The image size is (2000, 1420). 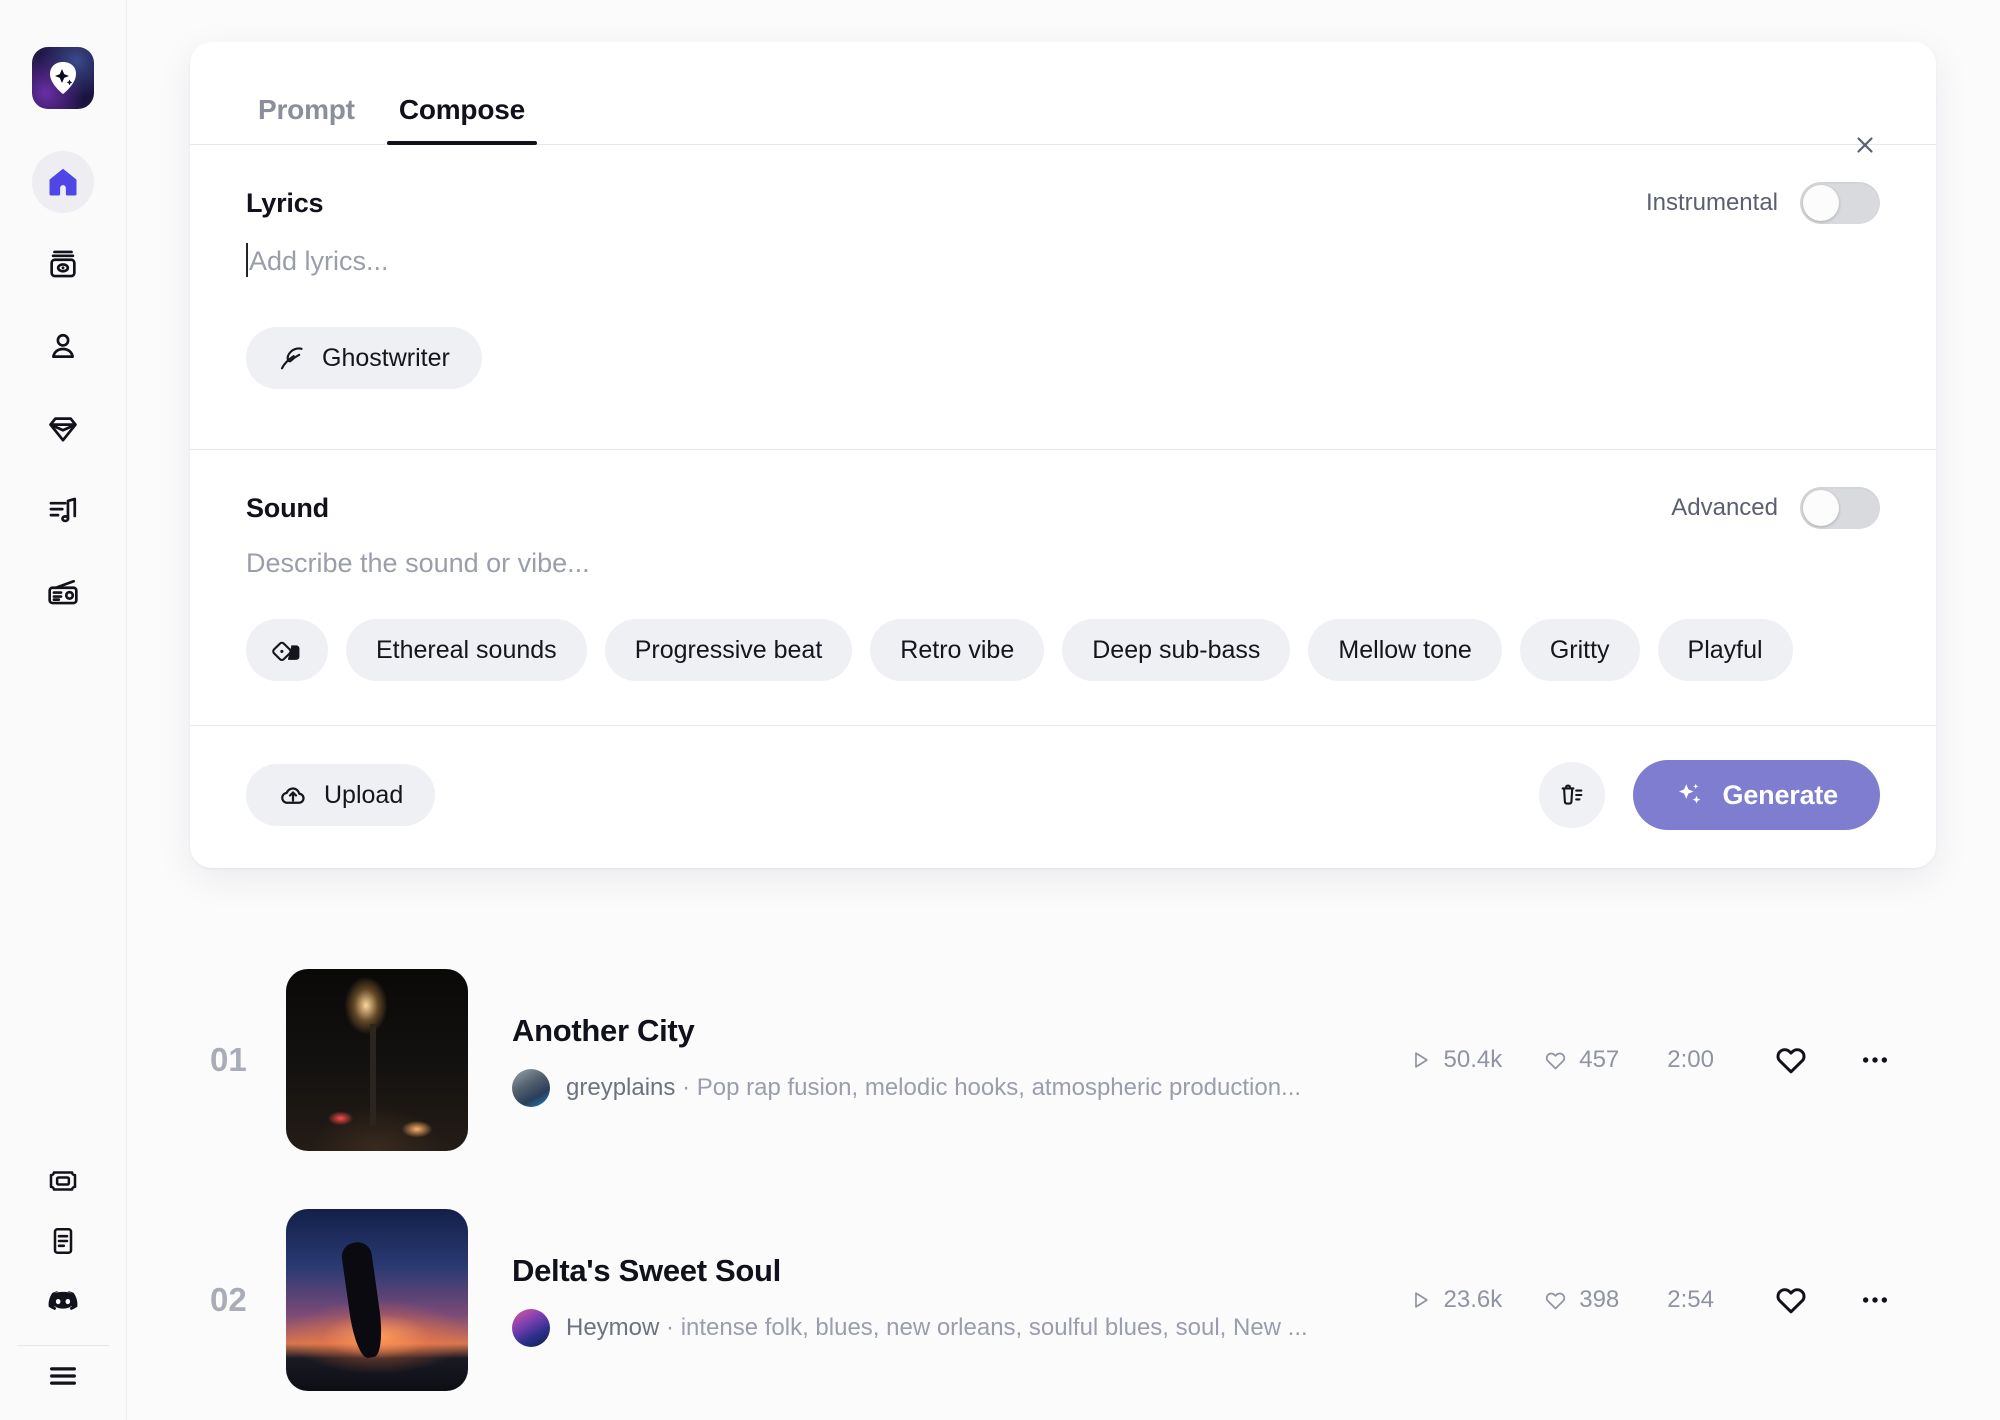 What do you see at coordinates (1063, 203) in the screenshot?
I see `lyrics-header: Lyrics Instrumental` at bounding box center [1063, 203].